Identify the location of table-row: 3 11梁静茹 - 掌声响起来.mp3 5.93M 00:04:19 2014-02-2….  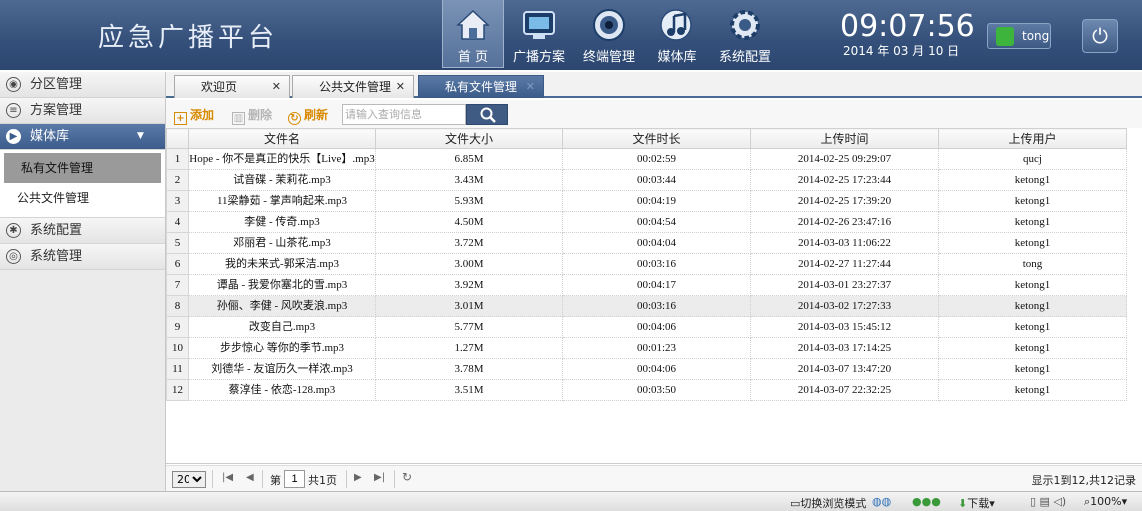
(646, 201).